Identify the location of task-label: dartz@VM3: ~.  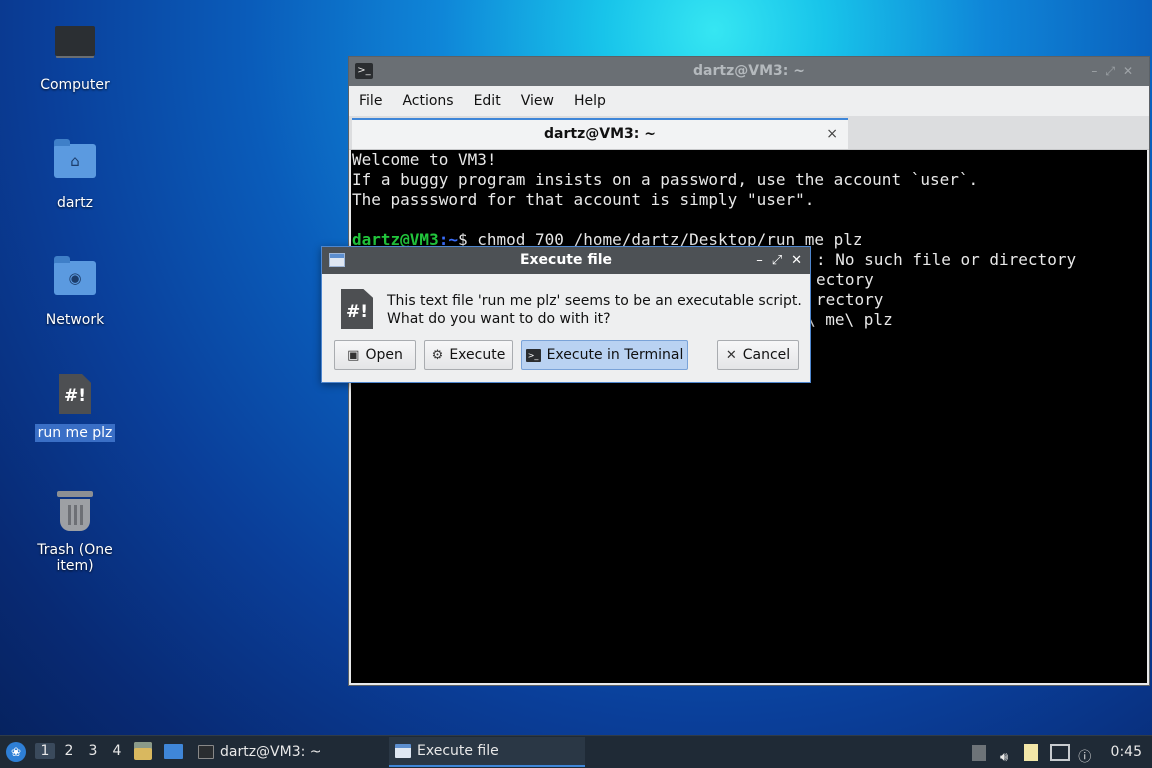
(271, 752).